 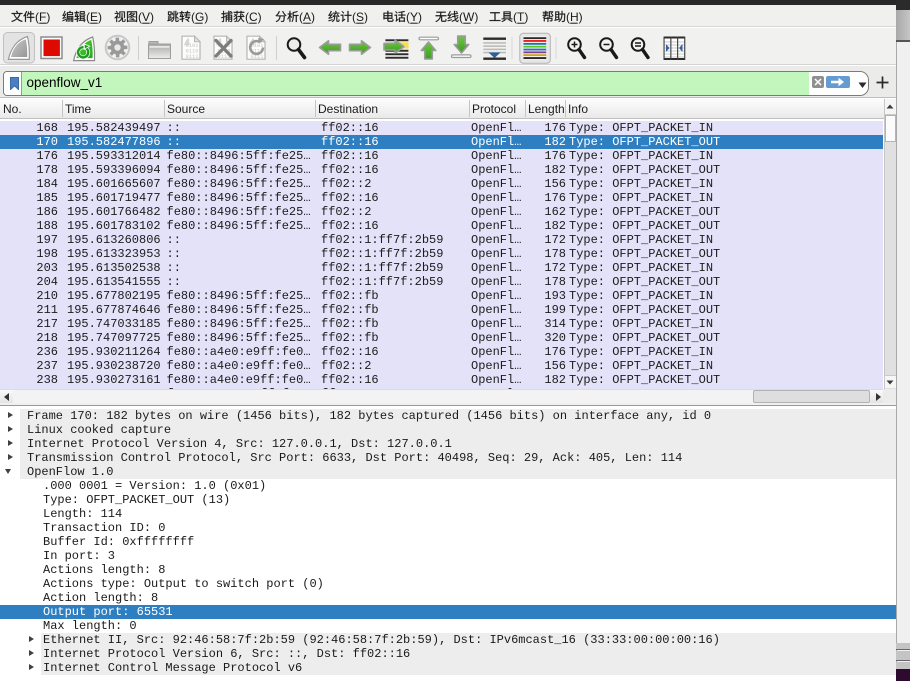 I want to click on svg-text: (G), so click(x=199, y=17).